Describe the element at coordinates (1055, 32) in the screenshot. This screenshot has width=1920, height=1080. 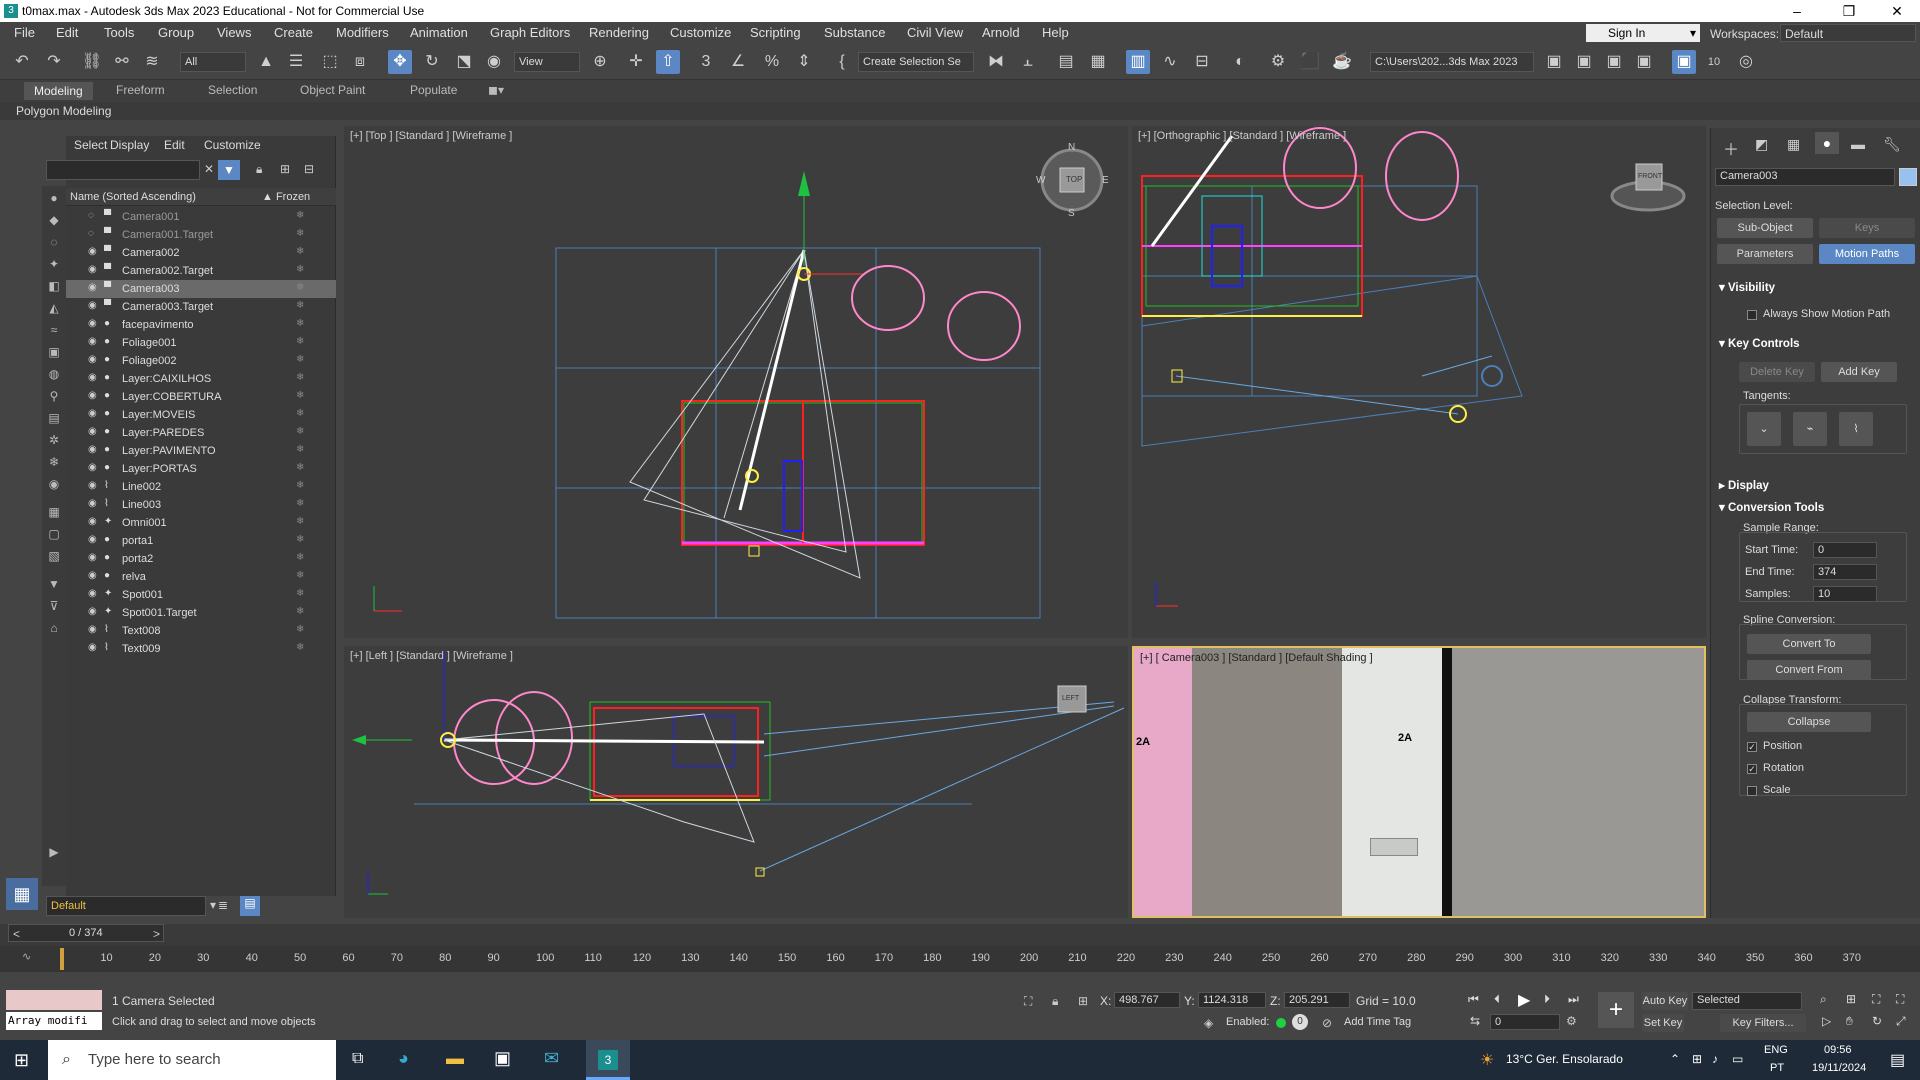
I see `menu-help: Help` at that location.